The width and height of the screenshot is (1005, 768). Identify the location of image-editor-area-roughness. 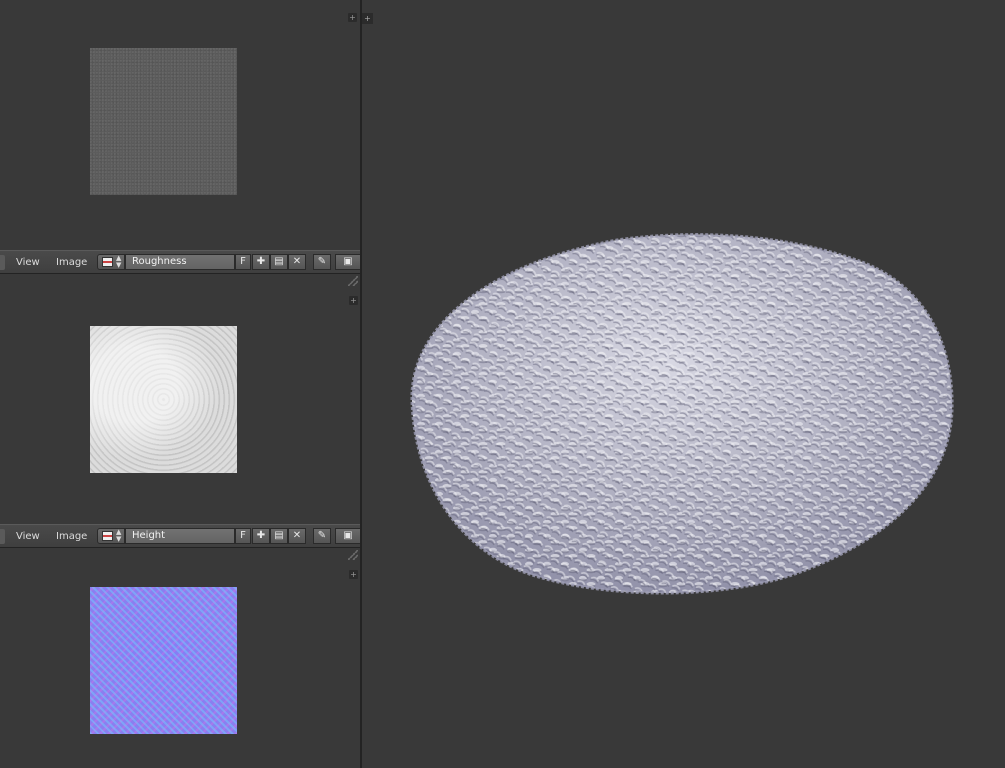
(180, 125).